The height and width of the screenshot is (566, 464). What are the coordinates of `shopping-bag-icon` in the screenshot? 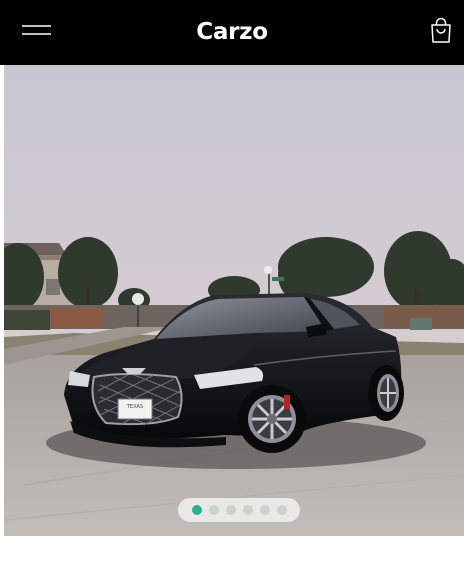 It's located at (441, 30).